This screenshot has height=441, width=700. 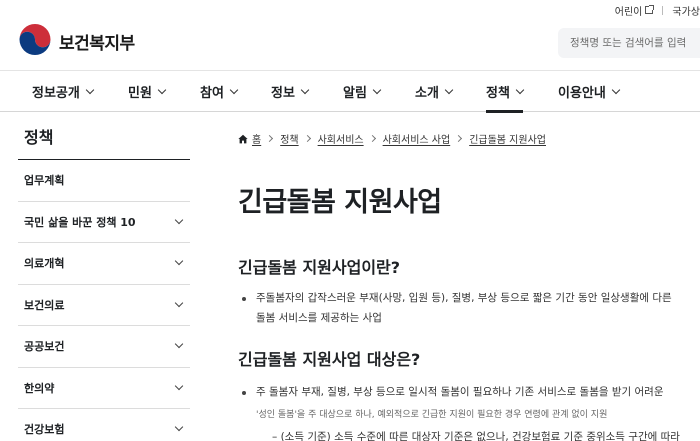 I want to click on nav-label: 참여, so click(x=212, y=93).